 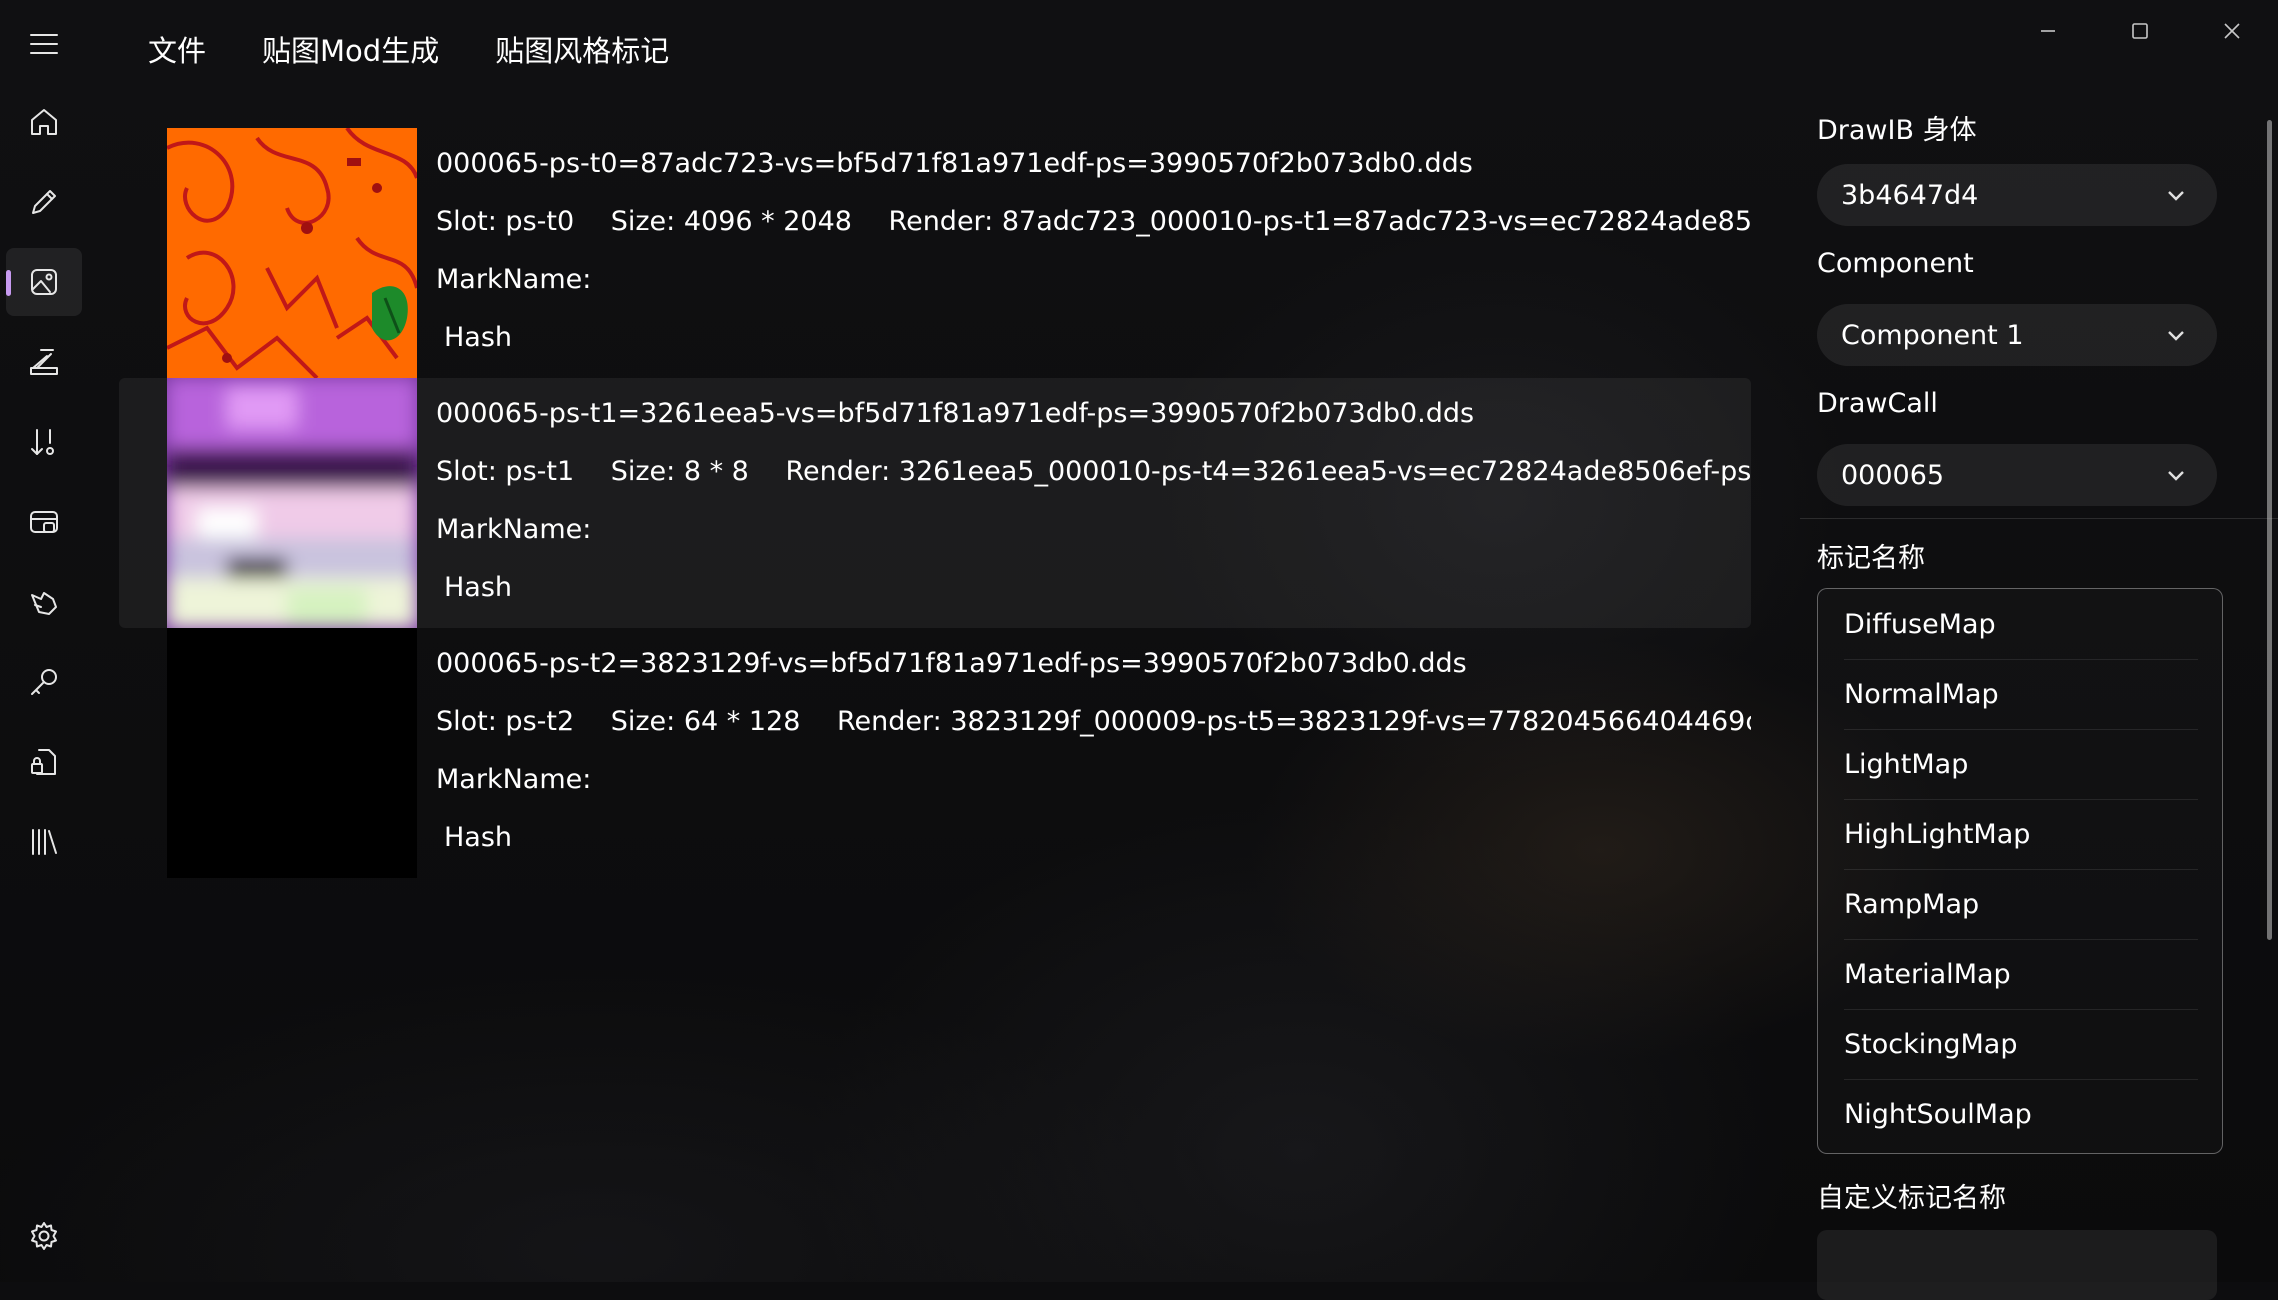 I want to click on minimize-button, so click(x=2048, y=31).